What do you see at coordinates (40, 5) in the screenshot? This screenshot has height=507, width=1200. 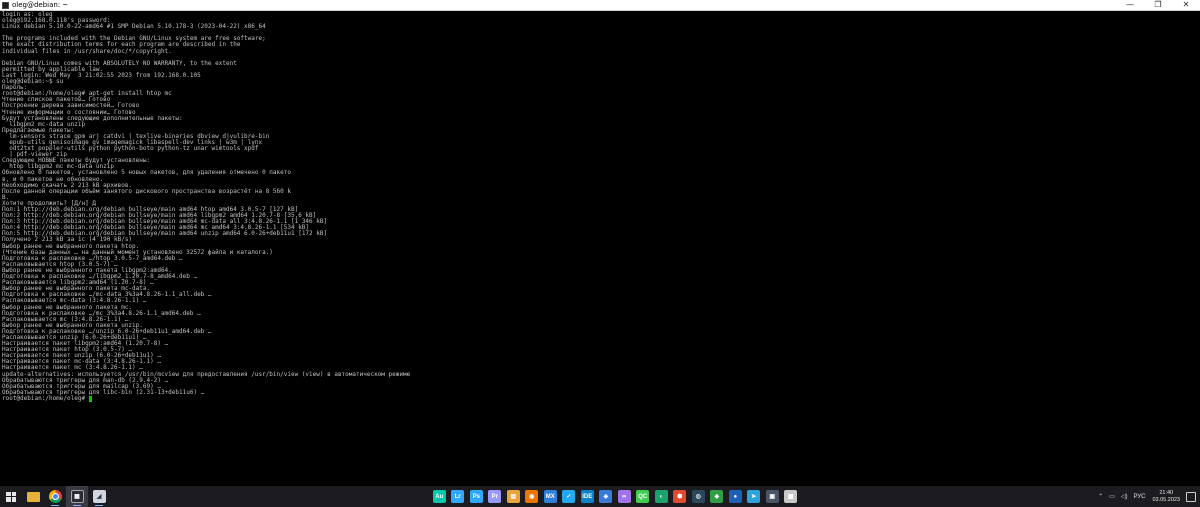 I see `window-title: oleg@debian: ~` at bounding box center [40, 5].